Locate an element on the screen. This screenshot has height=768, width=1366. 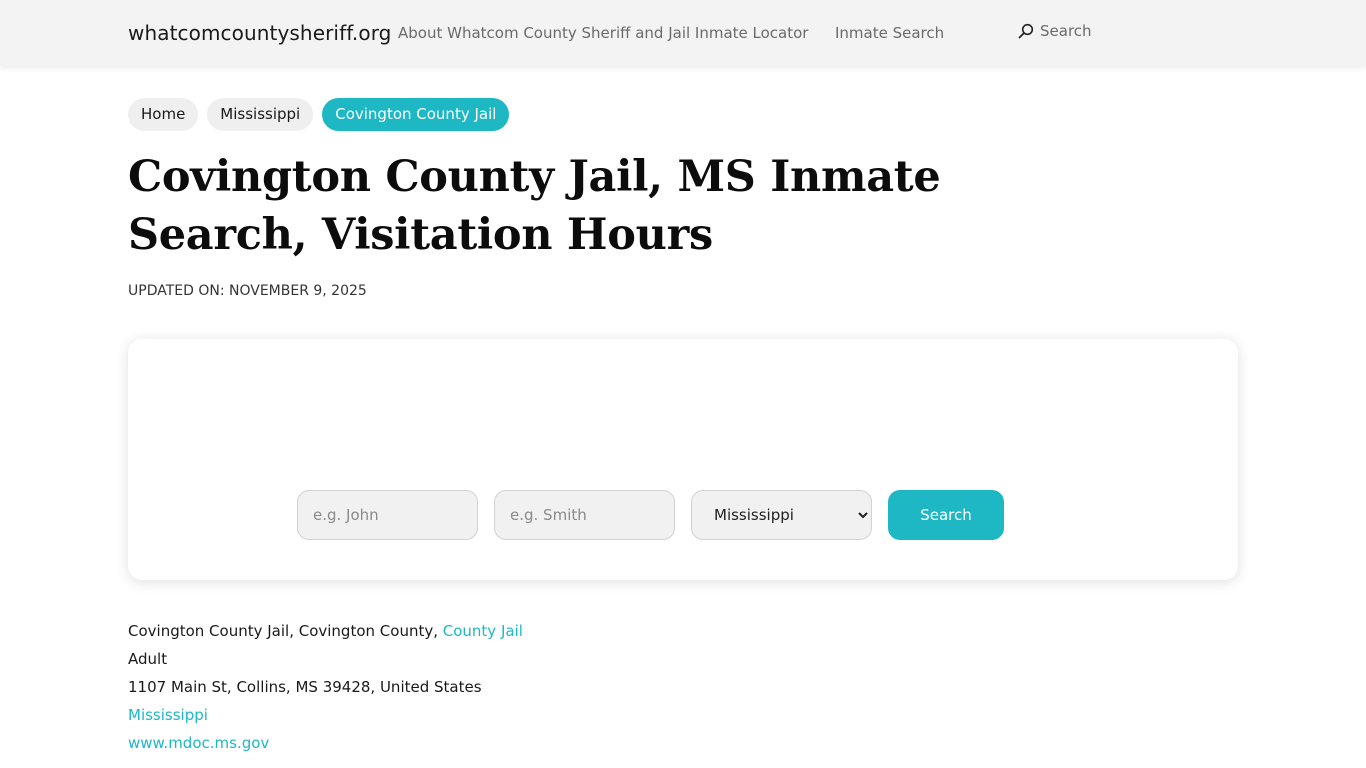
site-logo-link: whatcomcountysheriff.org is located at coordinates (259, 33).